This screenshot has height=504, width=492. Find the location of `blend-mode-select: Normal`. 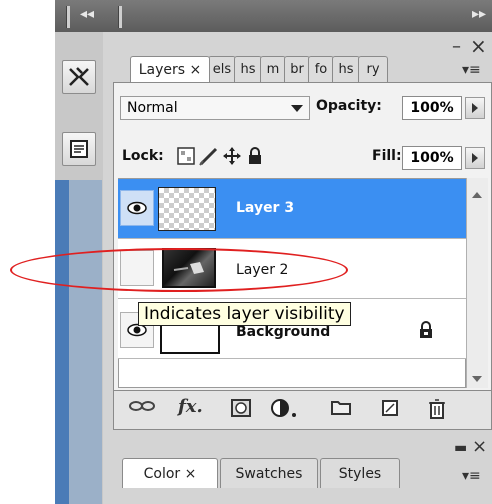

blend-mode-select: Normal is located at coordinates (215, 108).